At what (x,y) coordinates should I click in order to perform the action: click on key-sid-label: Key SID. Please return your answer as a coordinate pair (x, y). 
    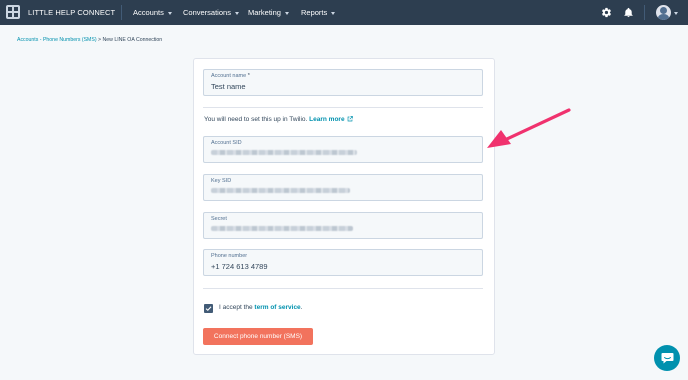
    Looking at the image, I should click on (221, 181).